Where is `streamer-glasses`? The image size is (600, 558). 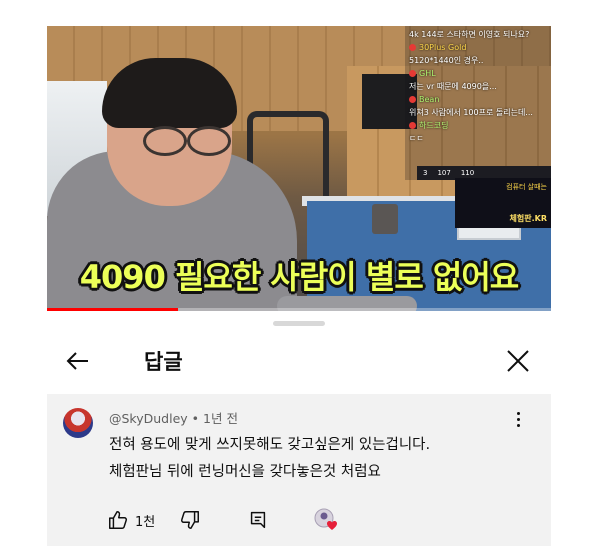
streamer-glasses is located at coordinates (185, 141).